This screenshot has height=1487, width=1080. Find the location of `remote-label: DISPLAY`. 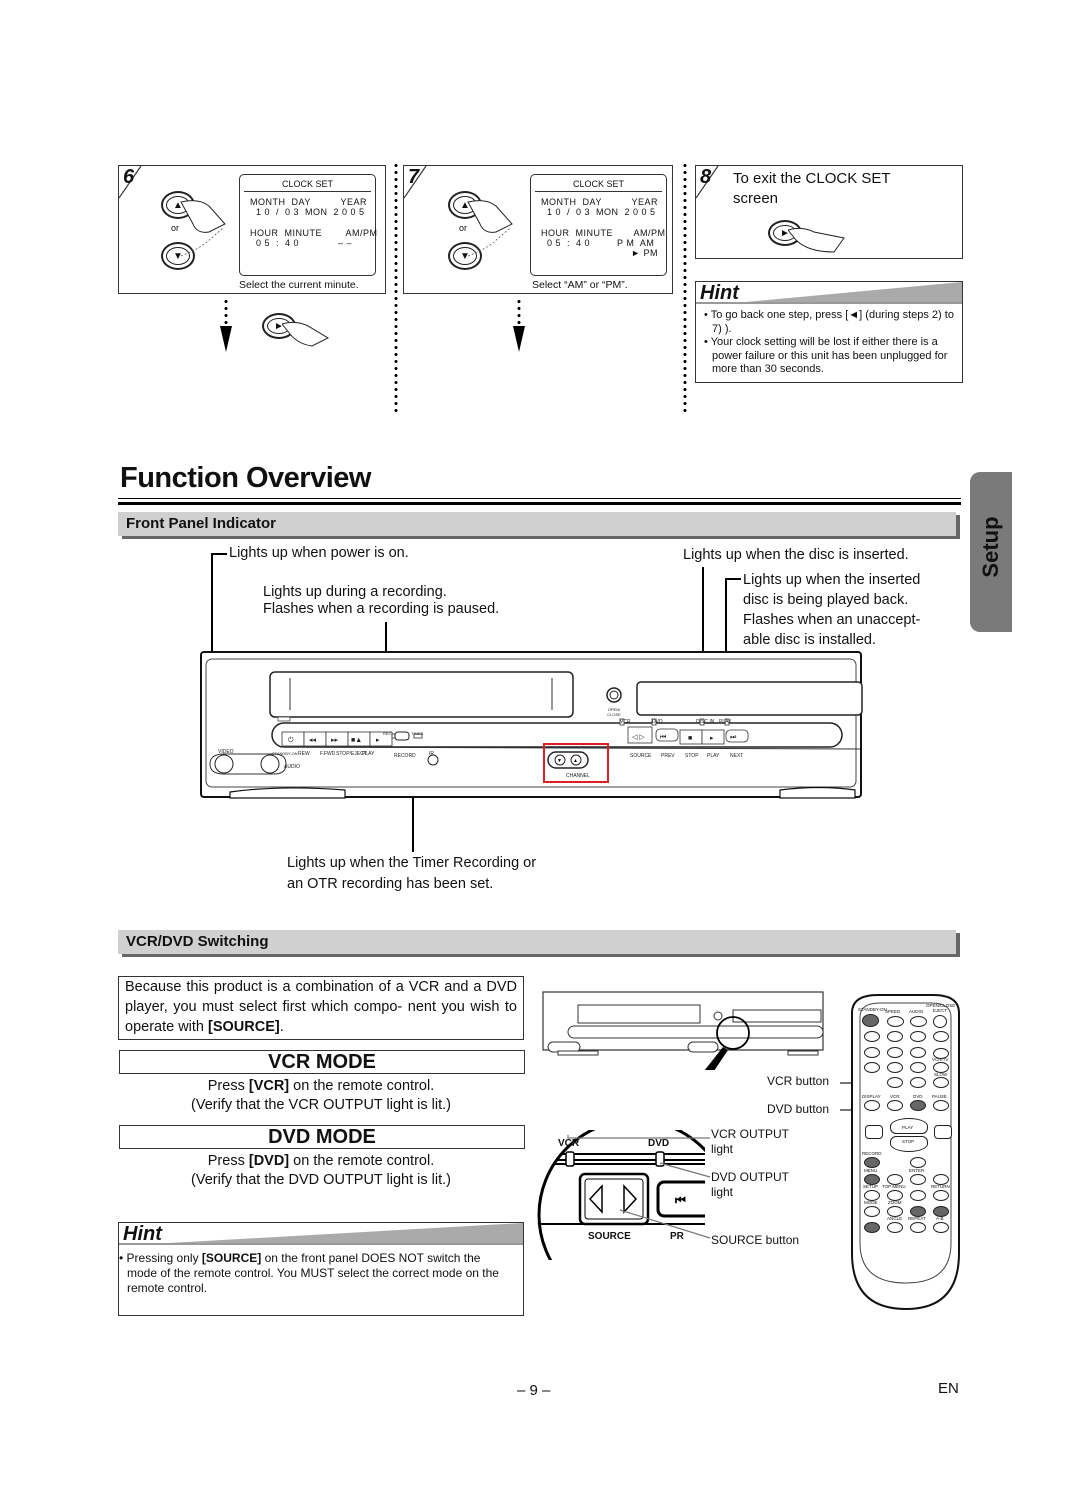

remote-label: DISPLAY is located at coordinates (871, 1096).